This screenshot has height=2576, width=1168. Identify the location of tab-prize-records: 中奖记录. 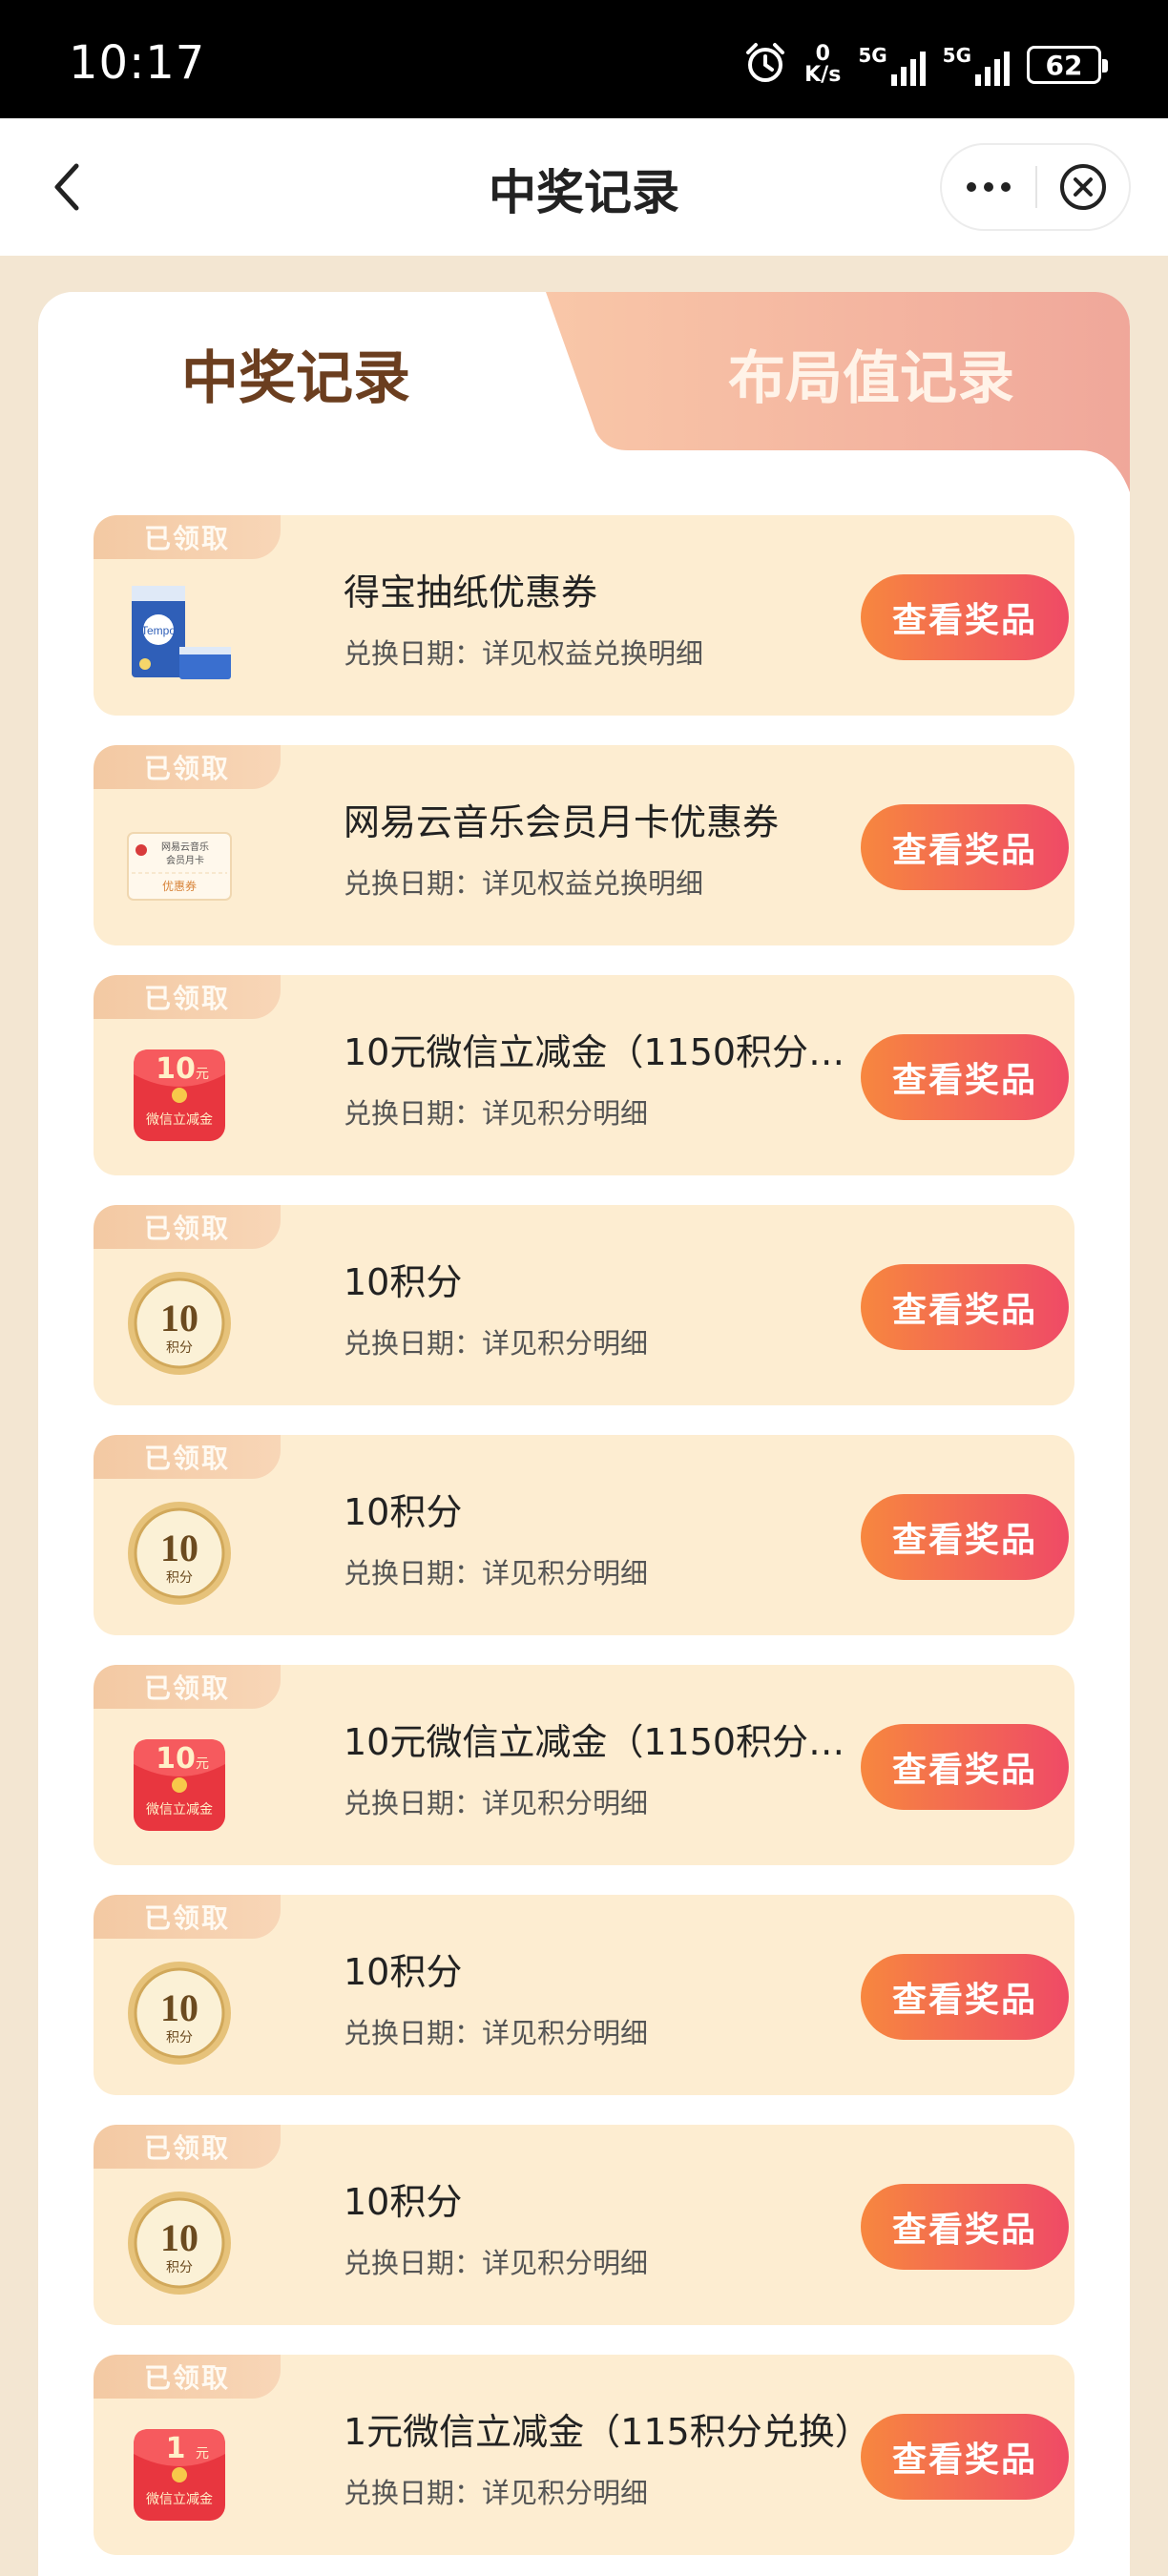
(324, 373).